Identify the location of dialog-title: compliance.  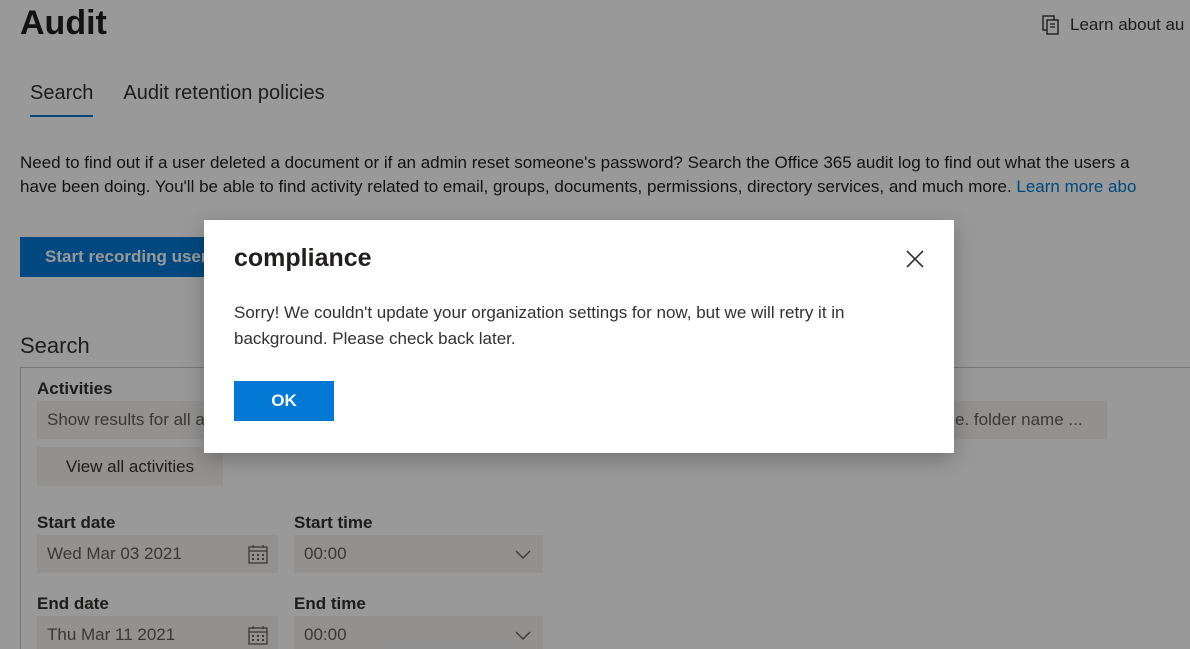
(303, 258).